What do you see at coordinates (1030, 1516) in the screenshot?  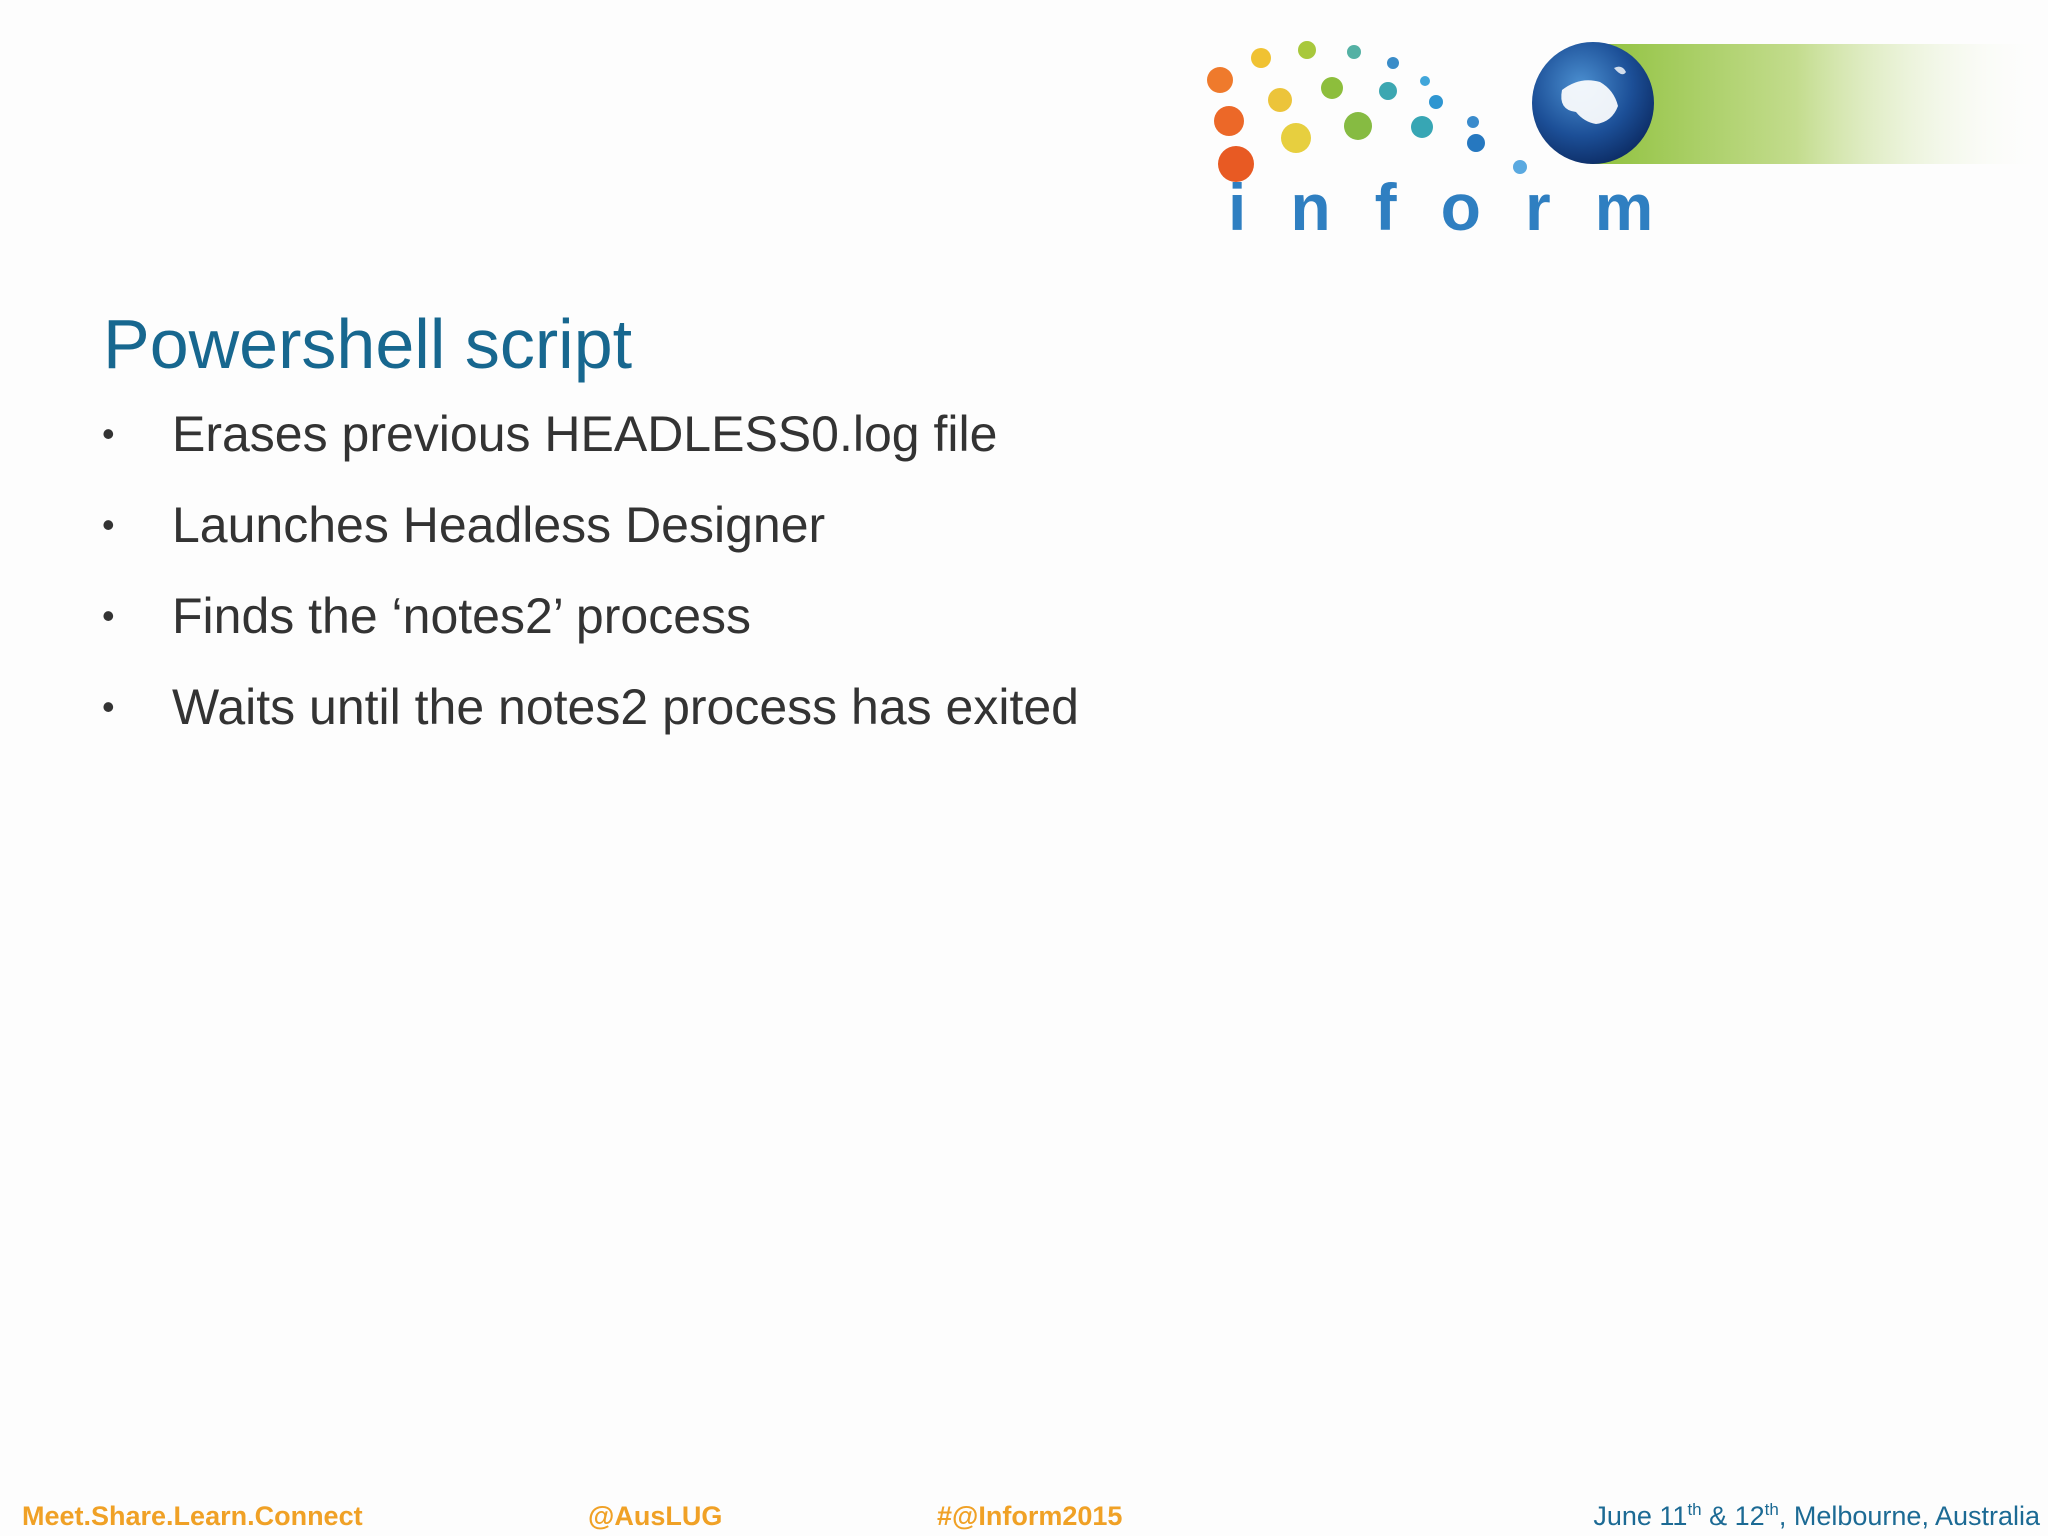 I see `footer-hashtag: #@Inform2015` at bounding box center [1030, 1516].